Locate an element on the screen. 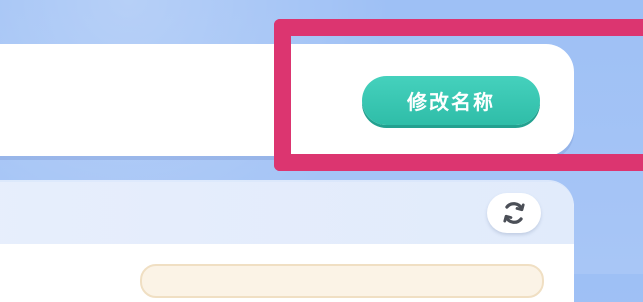 This screenshot has height=302, width=643. refresh-icon is located at coordinates (514, 213).